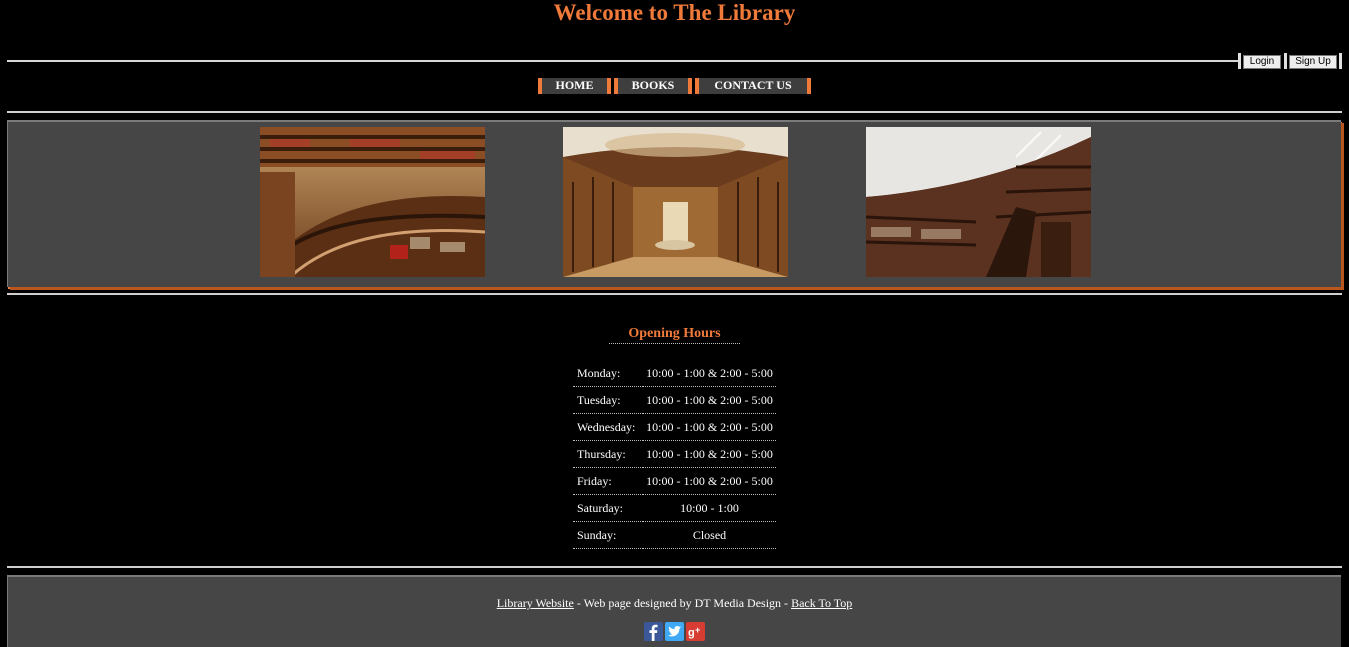 This screenshot has height=647, width=1349. I want to click on twitter-icon, so click(674, 631).